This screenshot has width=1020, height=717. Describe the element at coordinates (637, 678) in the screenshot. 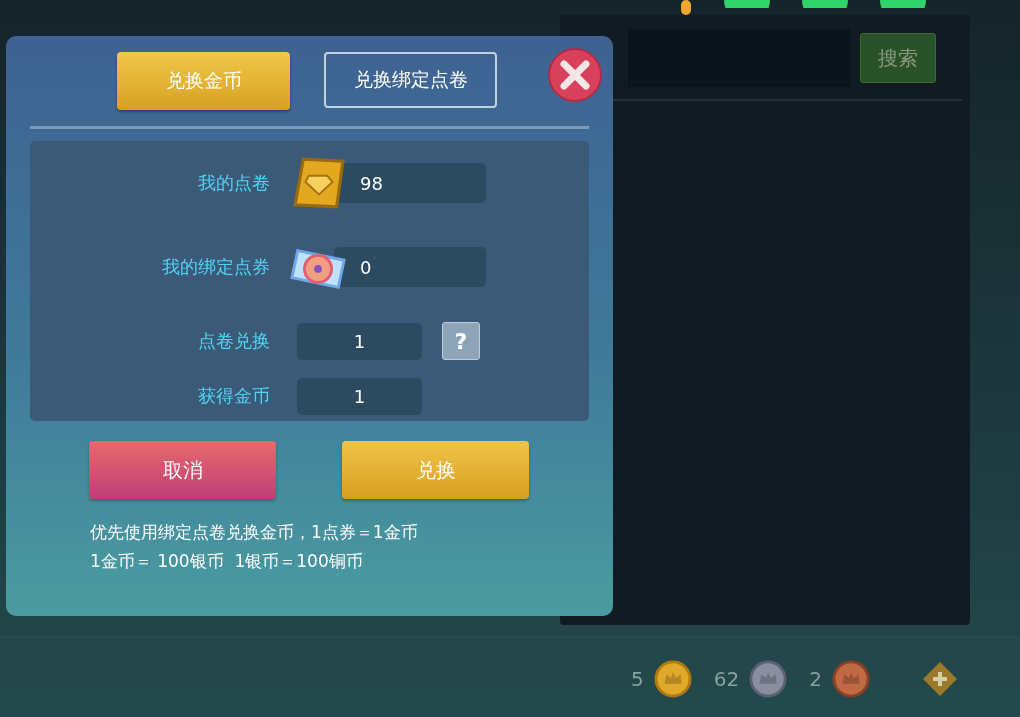

I see `currency-amount: 5` at that location.